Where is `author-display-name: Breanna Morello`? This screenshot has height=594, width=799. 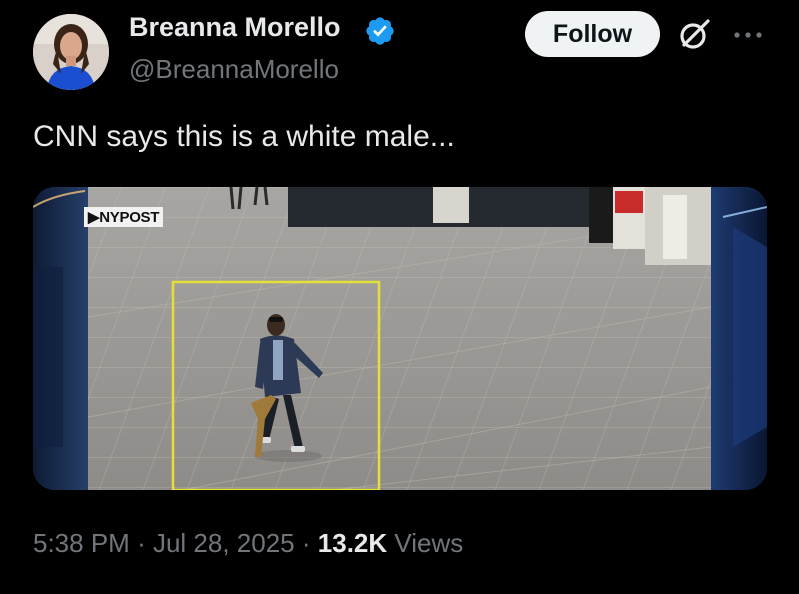 author-display-name: Breanna Morello is located at coordinates (235, 27).